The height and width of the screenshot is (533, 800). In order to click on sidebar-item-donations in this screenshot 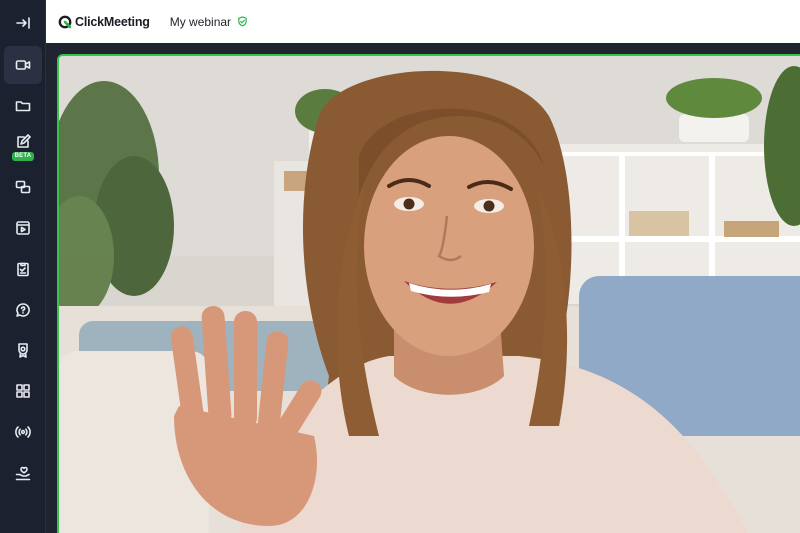, I will do `click(23, 473)`.